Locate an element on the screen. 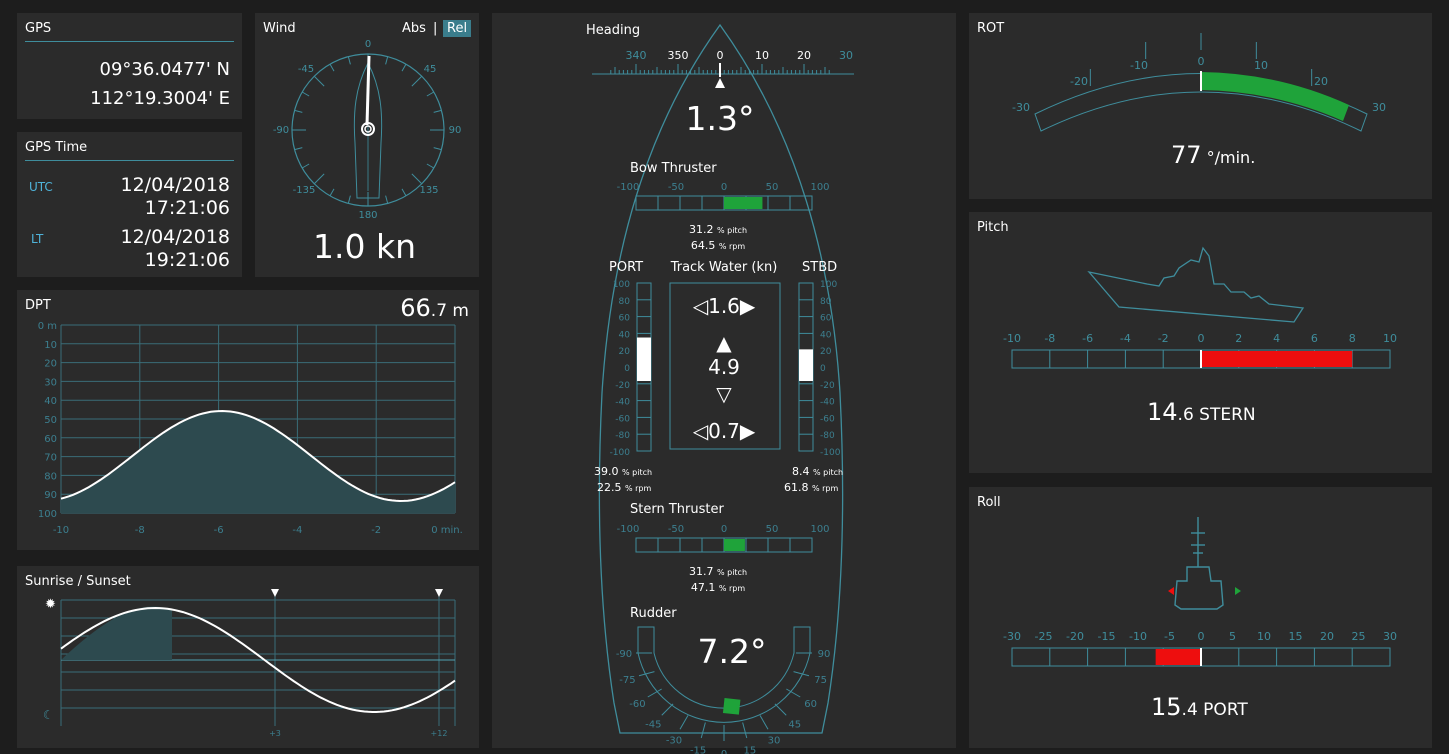 This screenshot has width=1449, height=754. wind-label-m45: -45 is located at coordinates (306, 69).